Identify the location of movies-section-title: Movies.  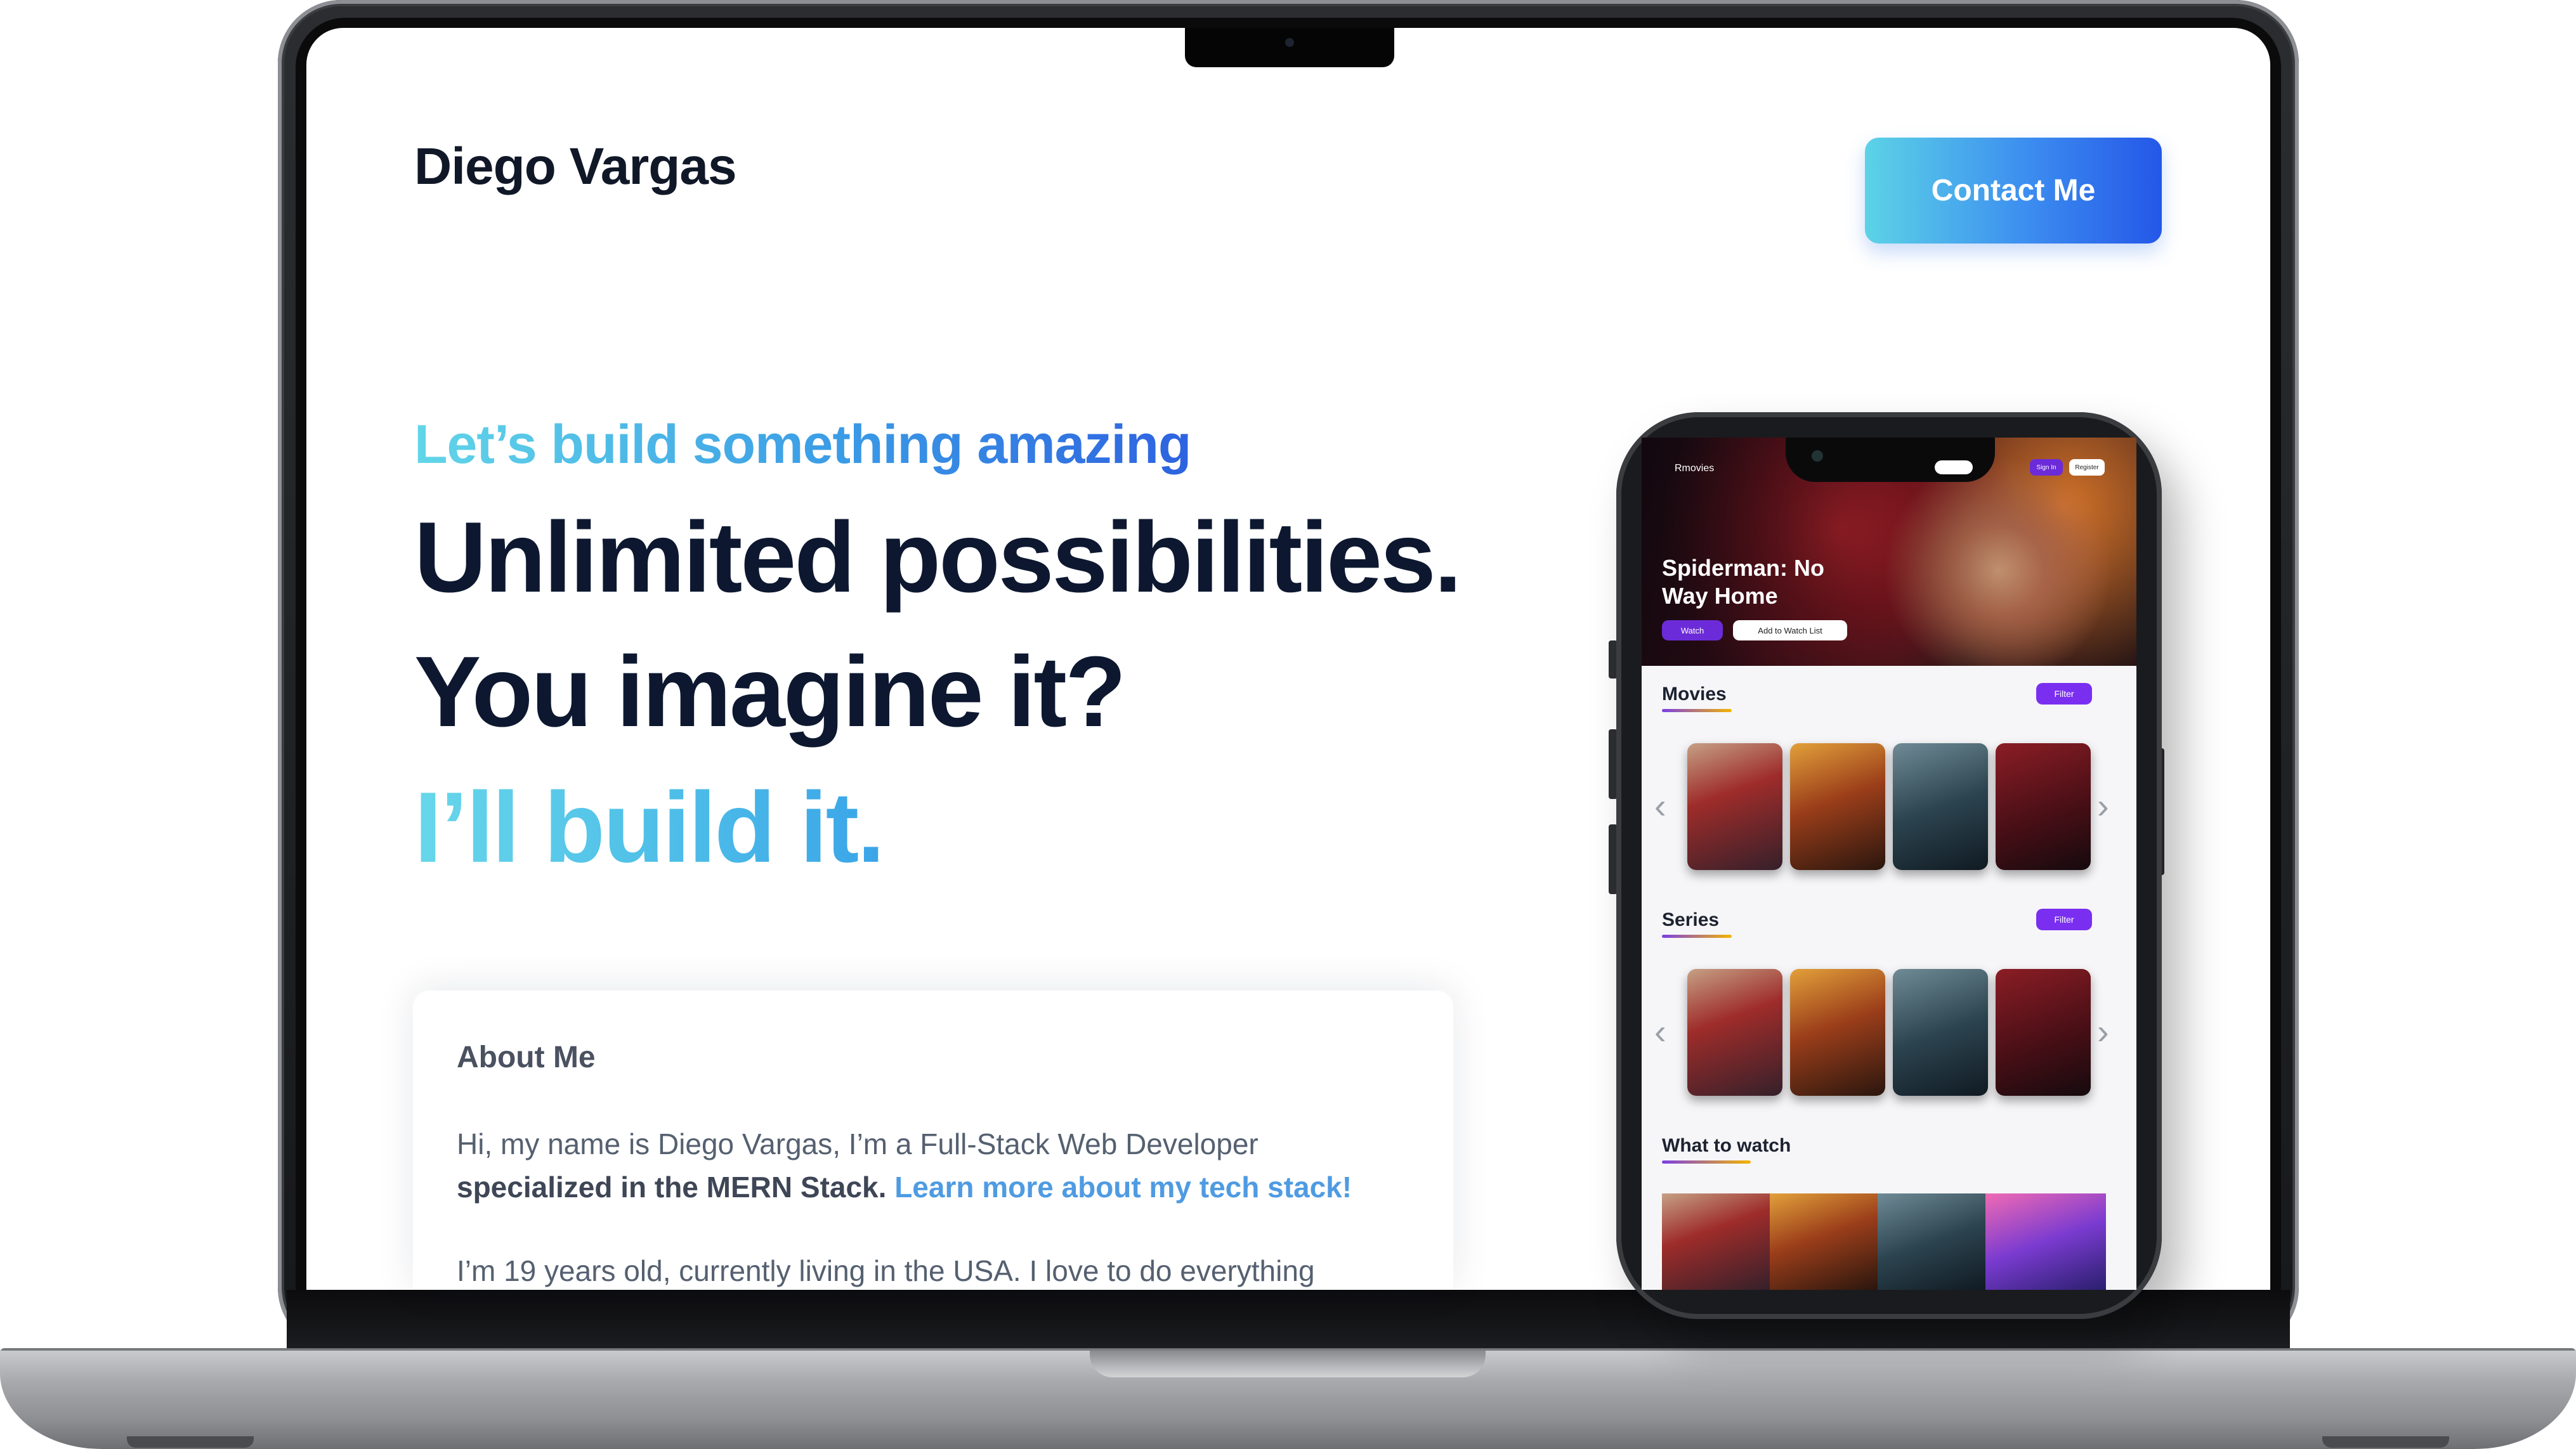
(1694, 694).